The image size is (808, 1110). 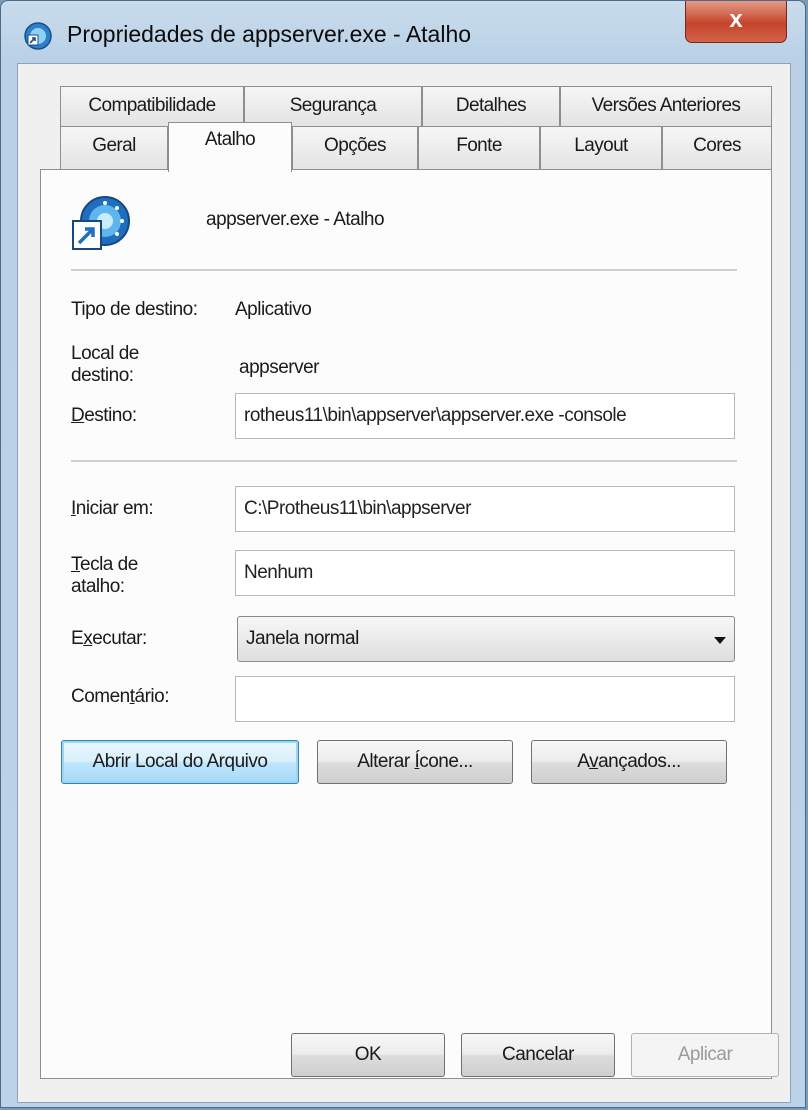 What do you see at coordinates (485, 699) in the screenshot?
I see `comentario-field` at bounding box center [485, 699].